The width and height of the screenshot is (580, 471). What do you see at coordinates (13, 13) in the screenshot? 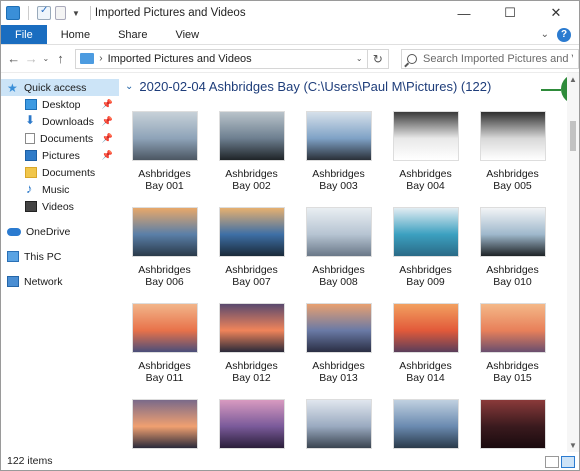
I see `explorer-app-icon` at bounding box center [13, 13].